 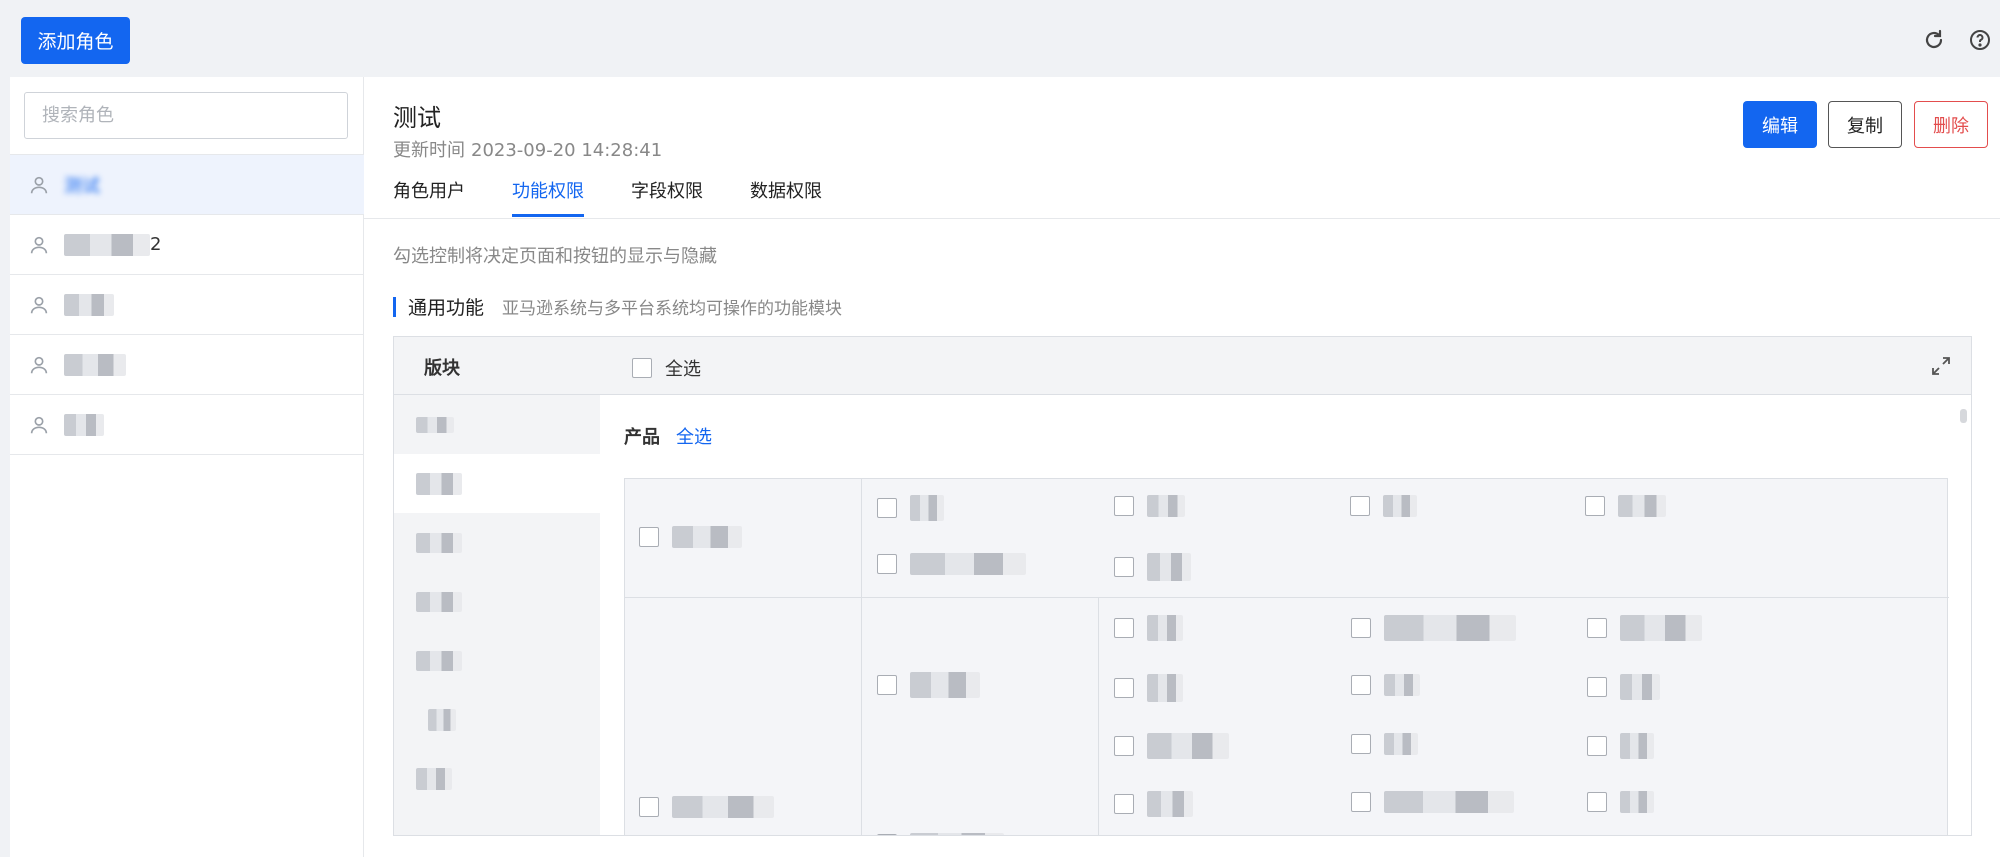 I want to click on category-header: 产品 全选, so click(x=668, y=436).